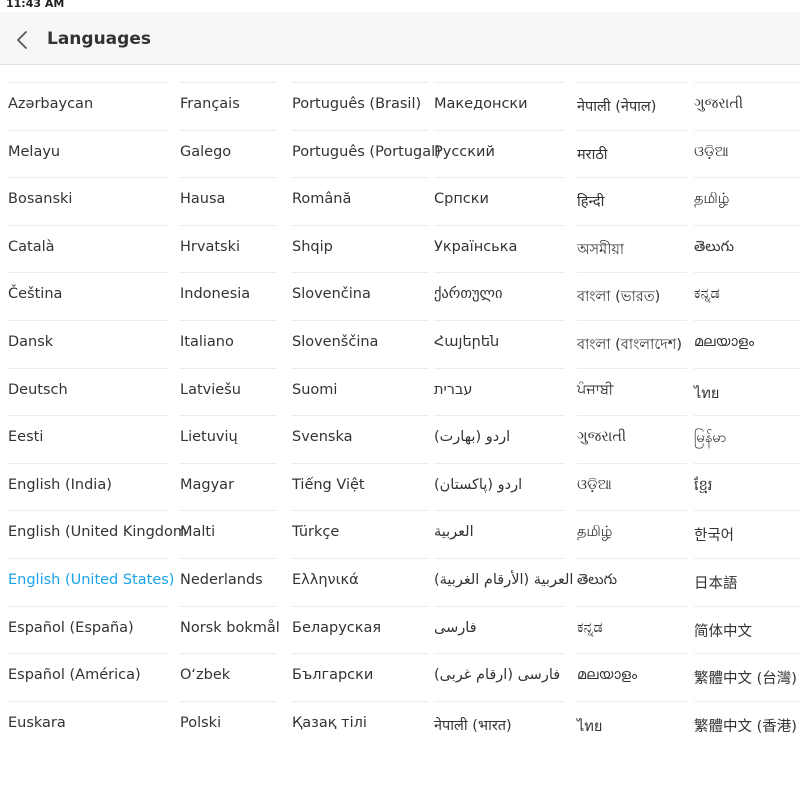 The width and height of the screenshot is (800, 800). I want to click on language-option: Tiếng Việt, so click(360, 486).